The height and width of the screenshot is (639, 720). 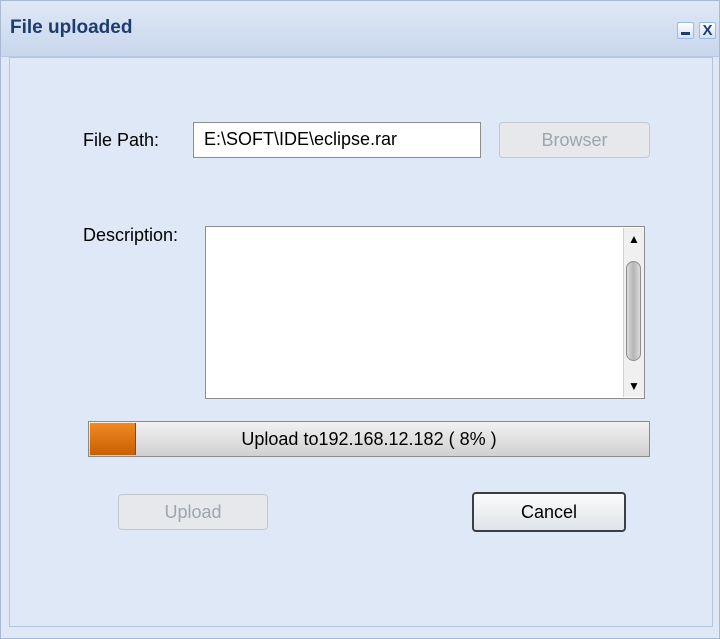 I want to click on window-title: File uploaded, so click(x=71, y=27).